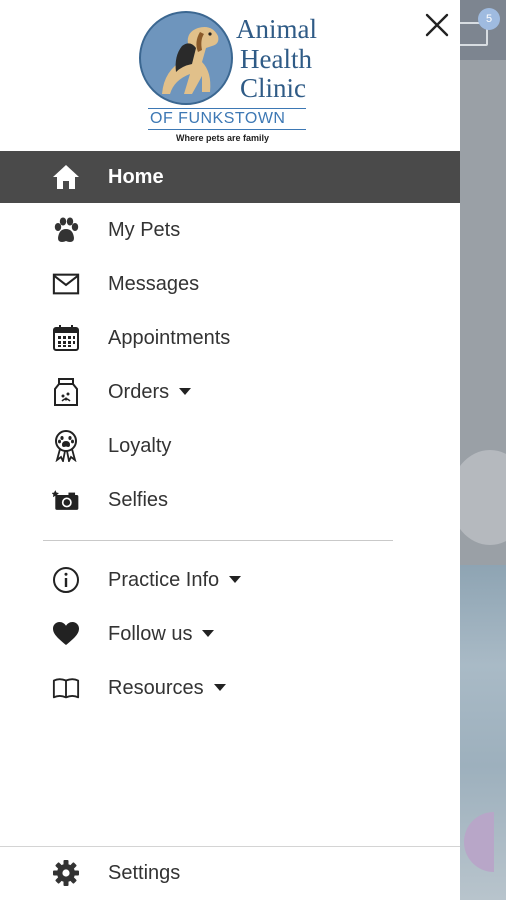 The height and width of the screenshot is (900, 506). Describe the element at coordinates (138, 499) in the screenshot. I see `nav-item-label: Selfies` at that location.